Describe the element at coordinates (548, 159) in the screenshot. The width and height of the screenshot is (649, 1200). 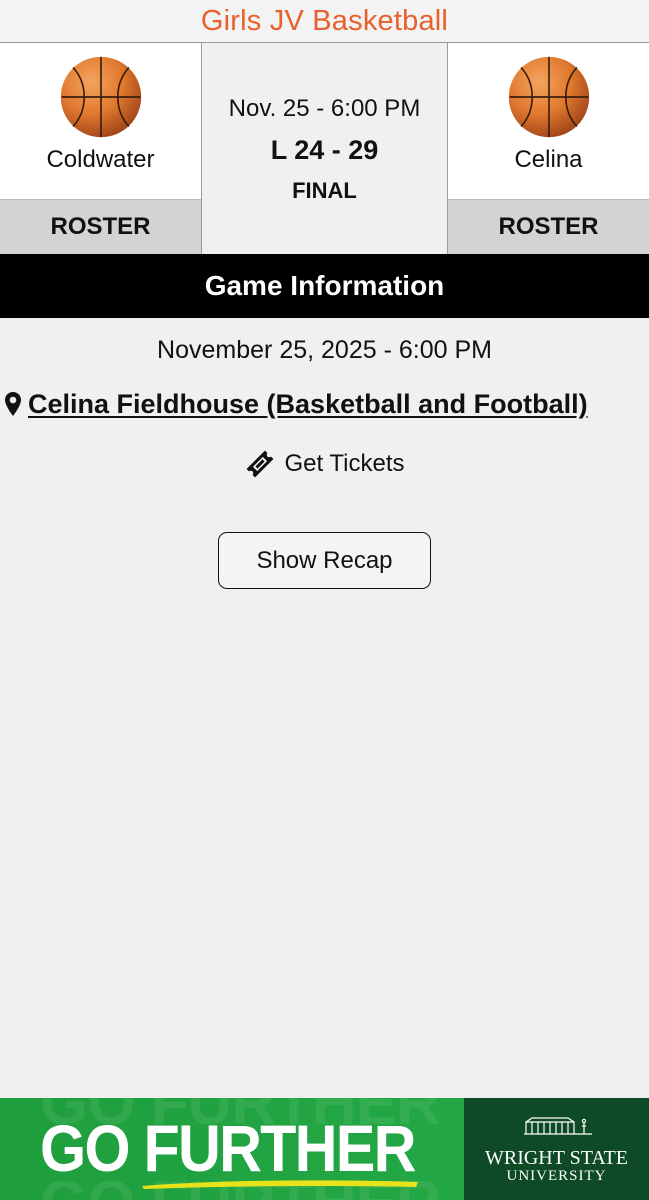
I see `away-team-name: Celina` at that location.